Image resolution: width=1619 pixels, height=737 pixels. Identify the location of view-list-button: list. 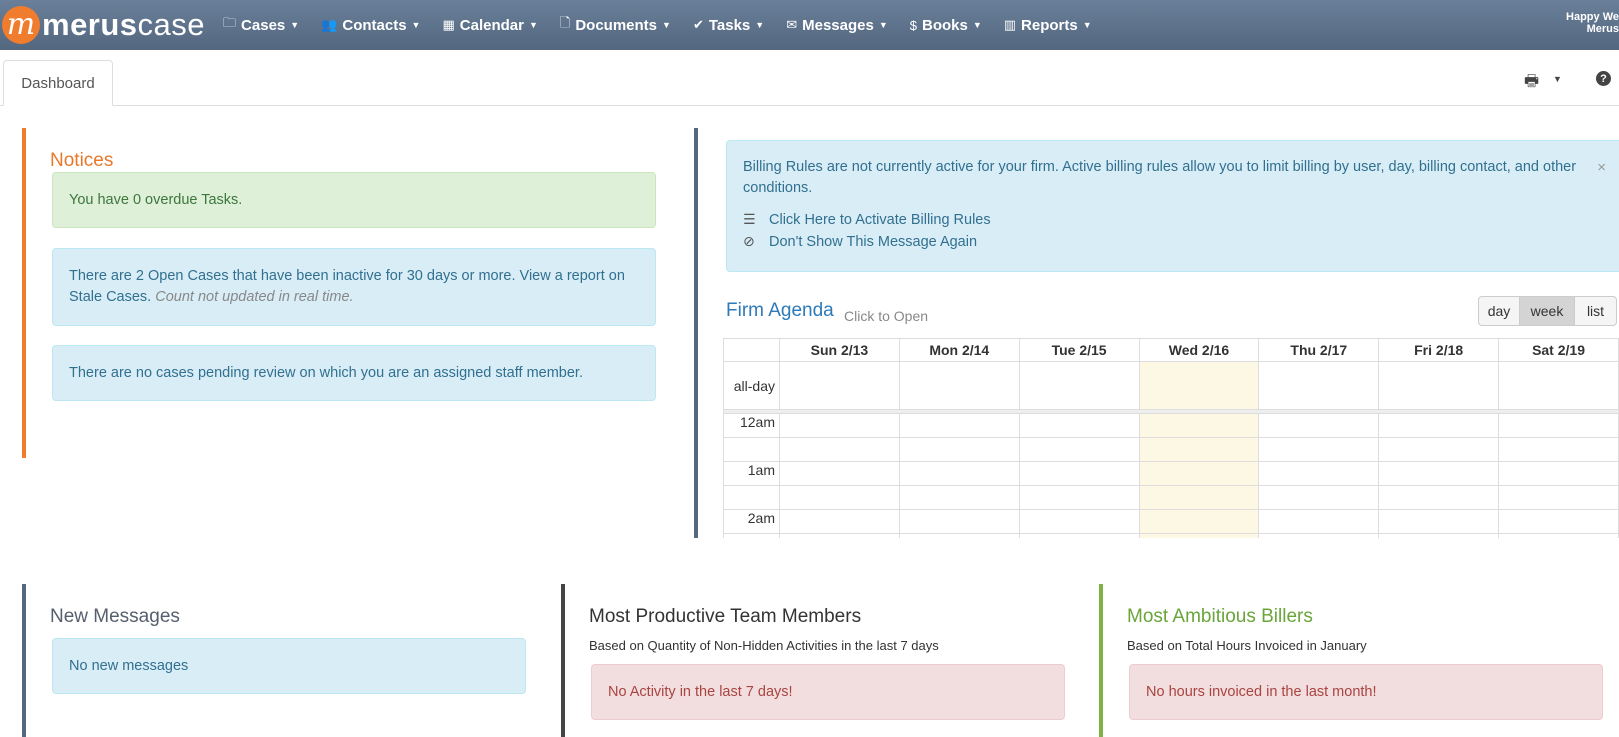
(1596, 311).